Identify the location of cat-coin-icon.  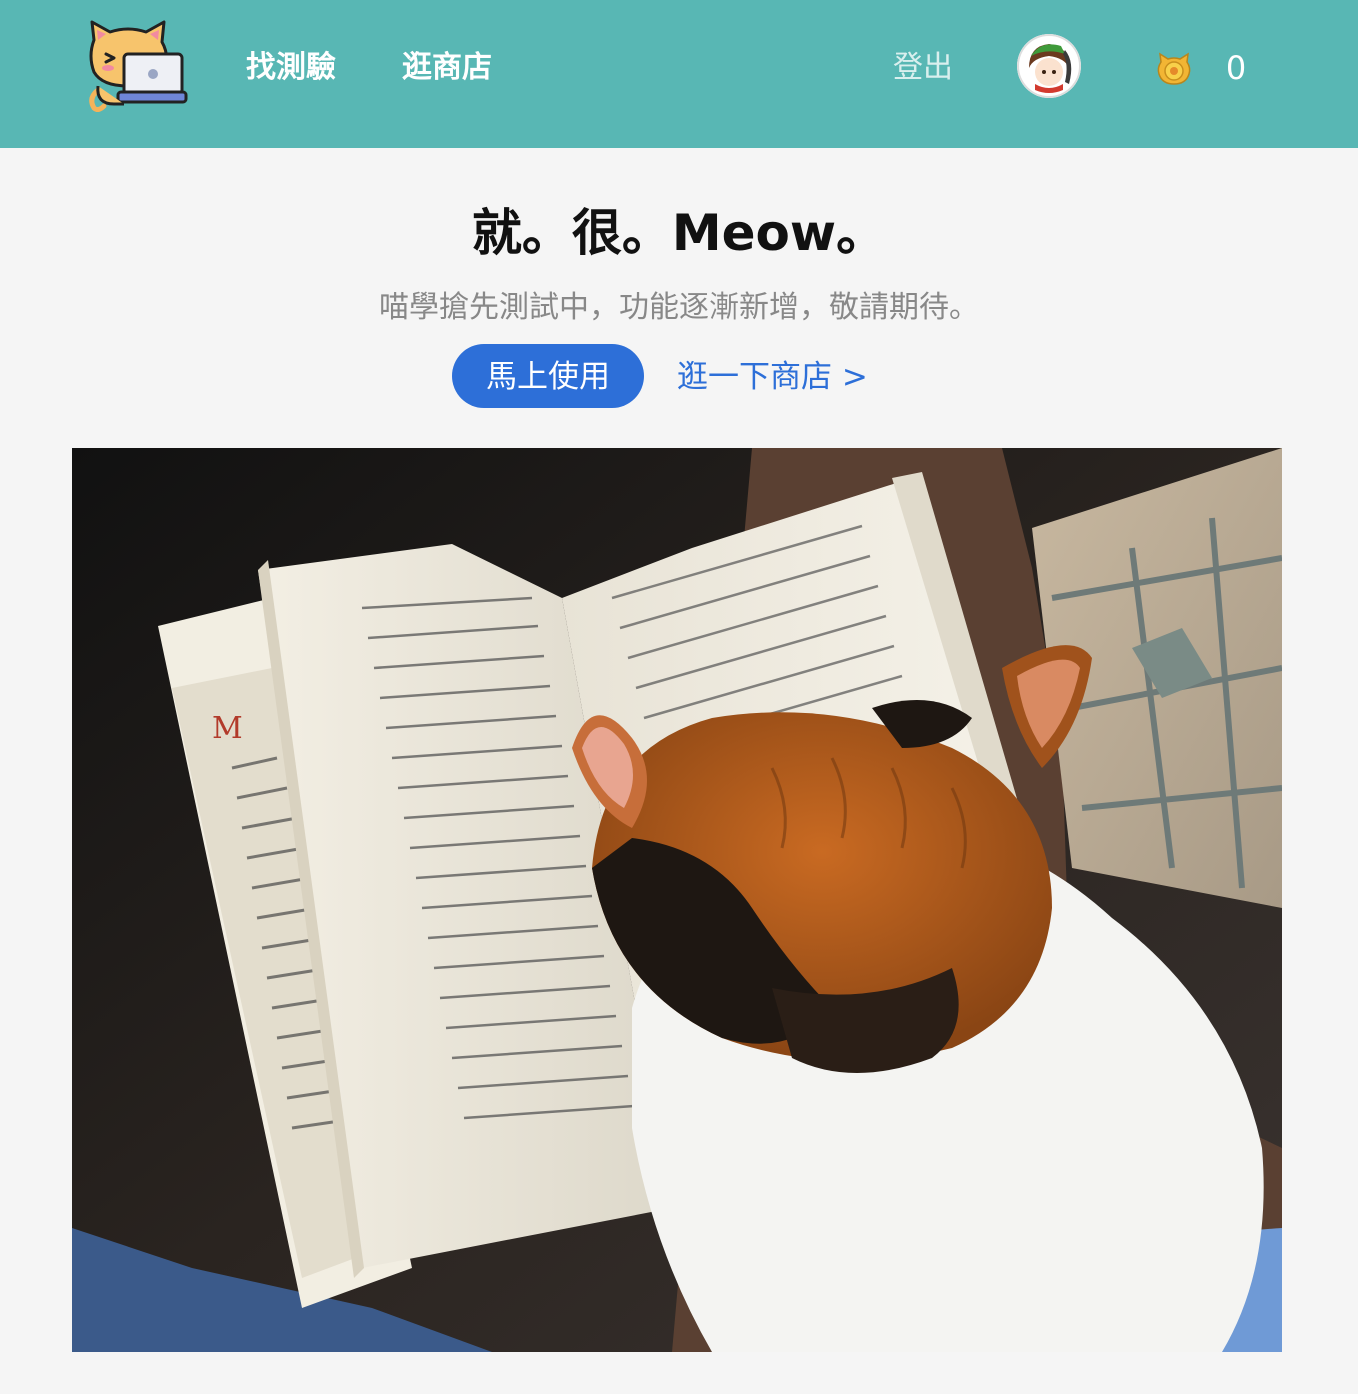
(1174, 68).